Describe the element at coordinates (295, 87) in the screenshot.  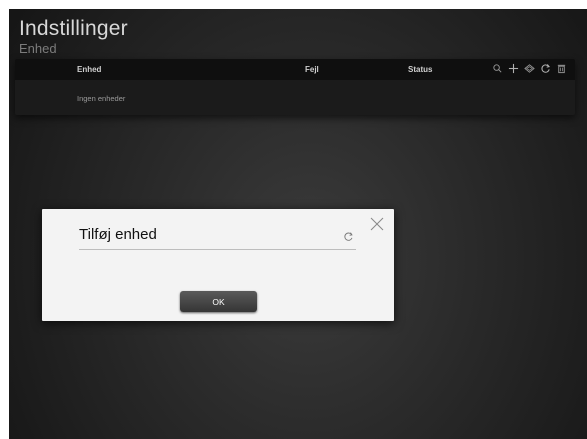
I see `device-table: Enhed Fejl Status Ingen enheder` at that location.